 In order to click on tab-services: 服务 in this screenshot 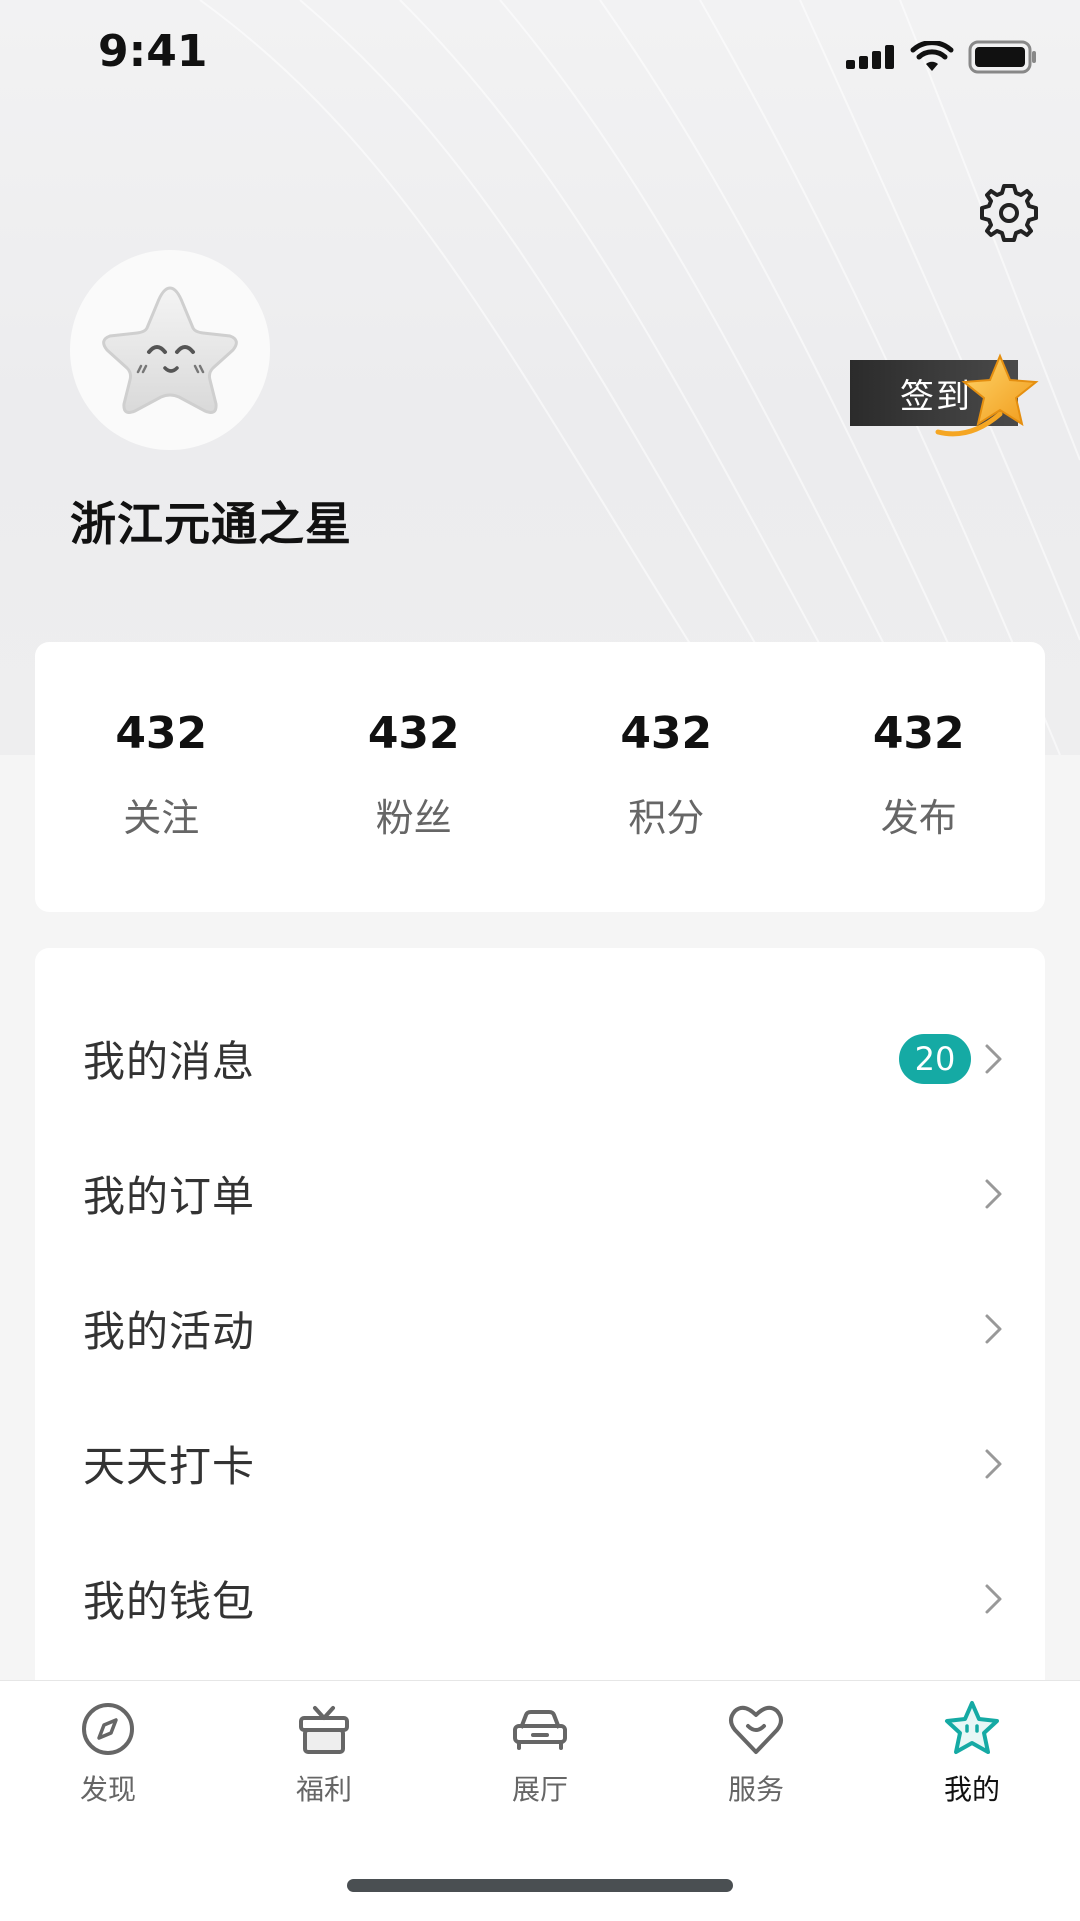, I will do `click(756, 1746)`.